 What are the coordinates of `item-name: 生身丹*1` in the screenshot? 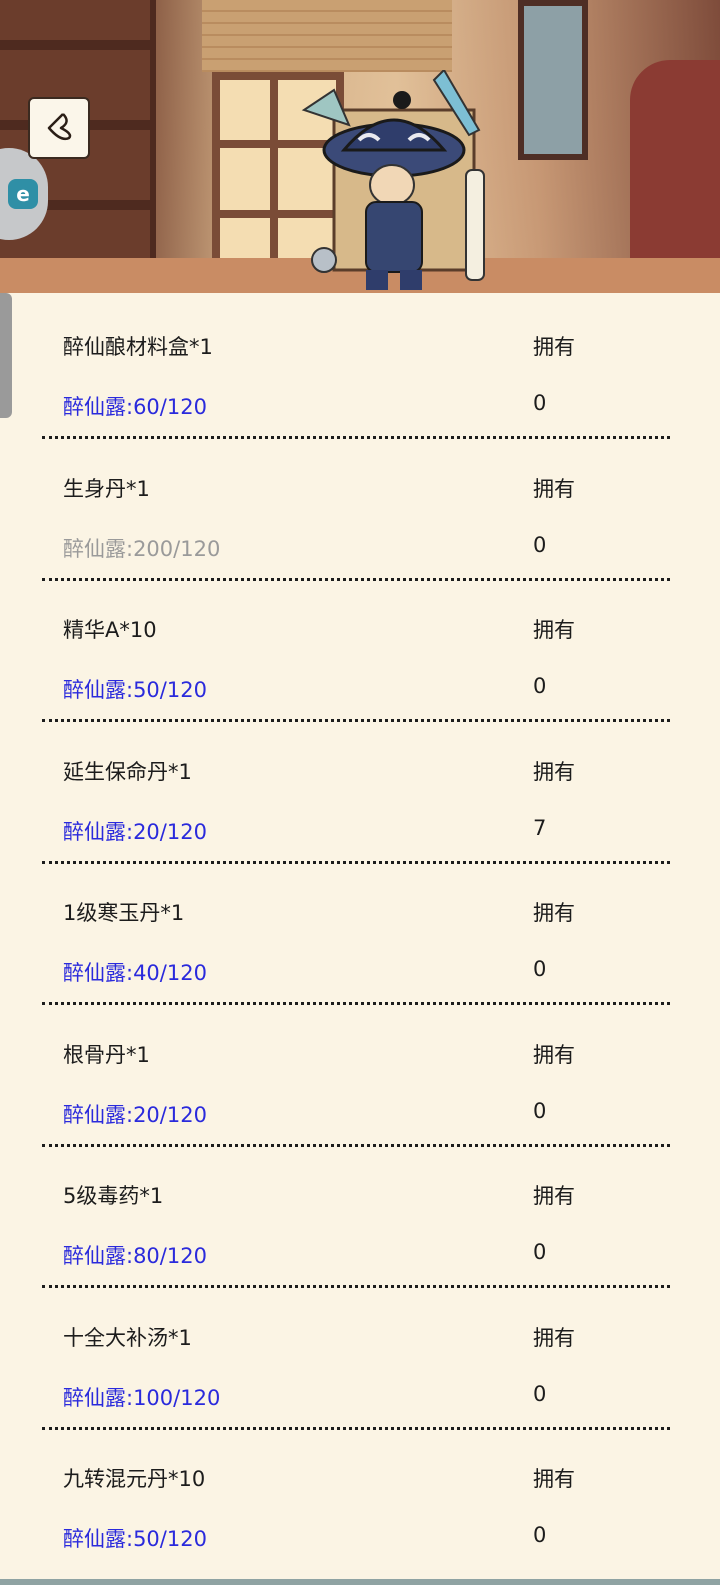 It's located at (106, 488).